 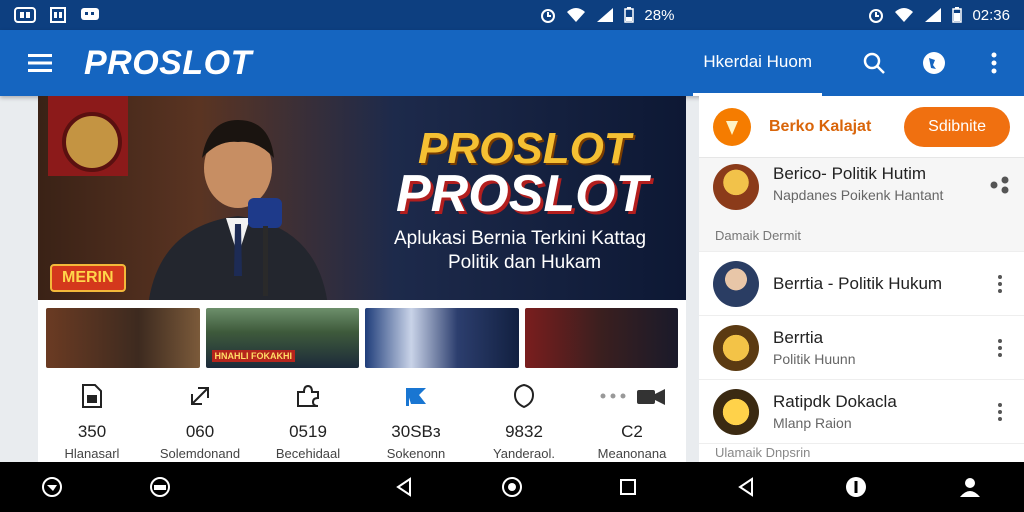 I want to click on thumbnail-label: HNAHLI FOKAKHI, so click(x=253, y=356).